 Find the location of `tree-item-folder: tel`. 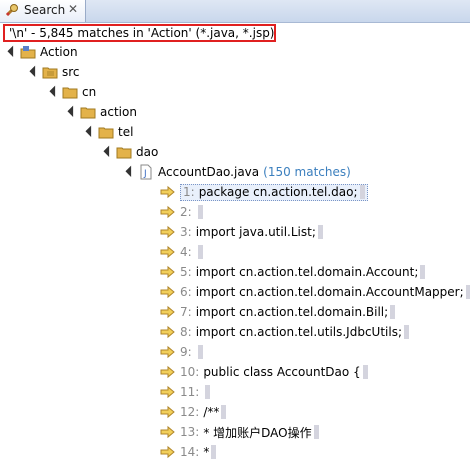

tree-item-folder: tel is located at coordinates (108, 132).